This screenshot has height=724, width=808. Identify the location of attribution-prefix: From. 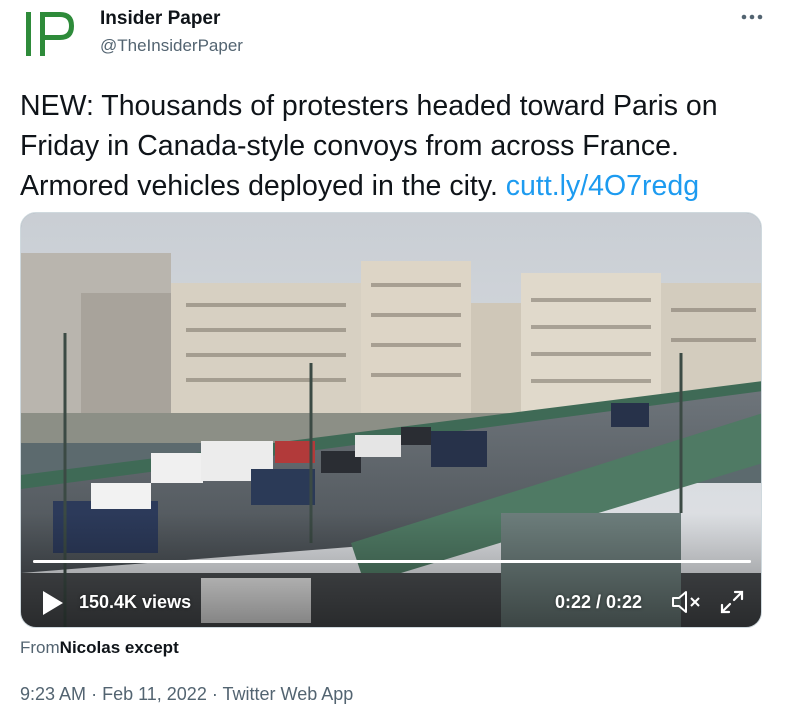
(40, 647).